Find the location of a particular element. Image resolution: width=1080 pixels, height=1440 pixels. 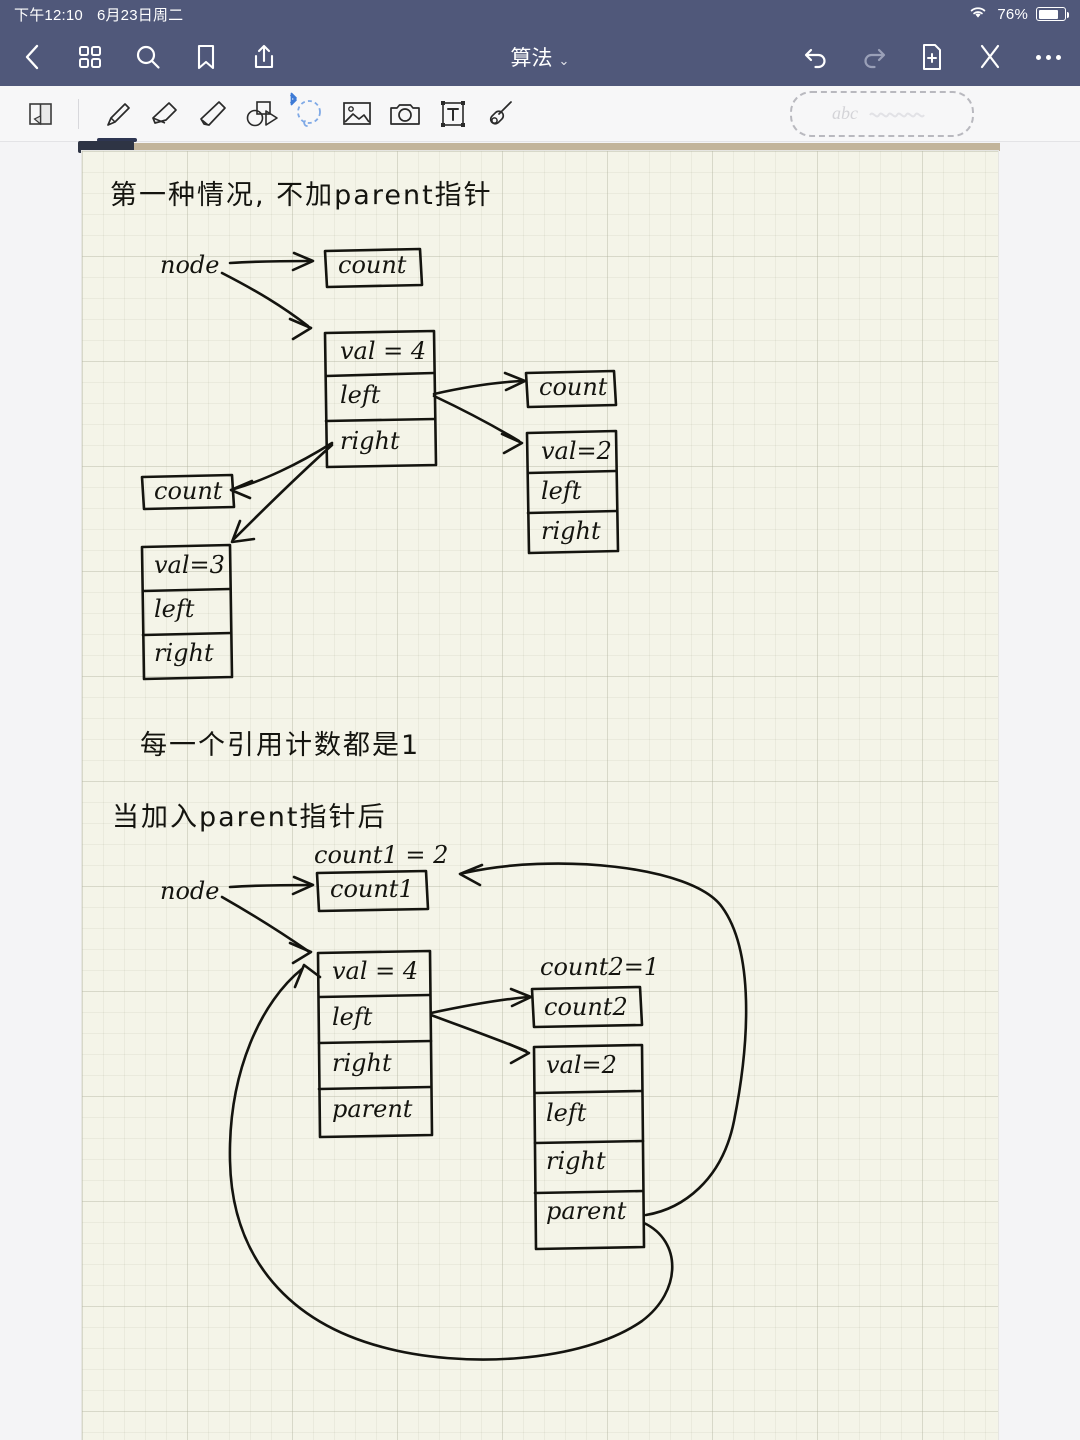

section1-root-right: right is located at coordinates (370, 441).